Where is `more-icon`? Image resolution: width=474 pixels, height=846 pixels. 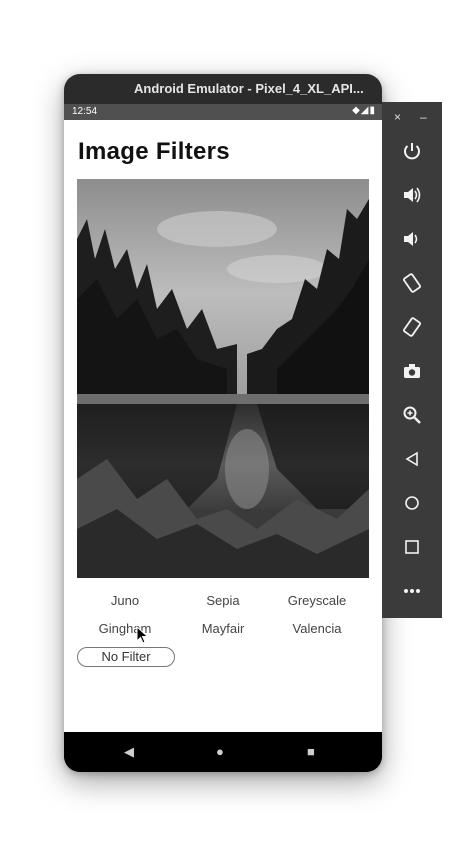
more-icon is located at coordinates (412, 591).